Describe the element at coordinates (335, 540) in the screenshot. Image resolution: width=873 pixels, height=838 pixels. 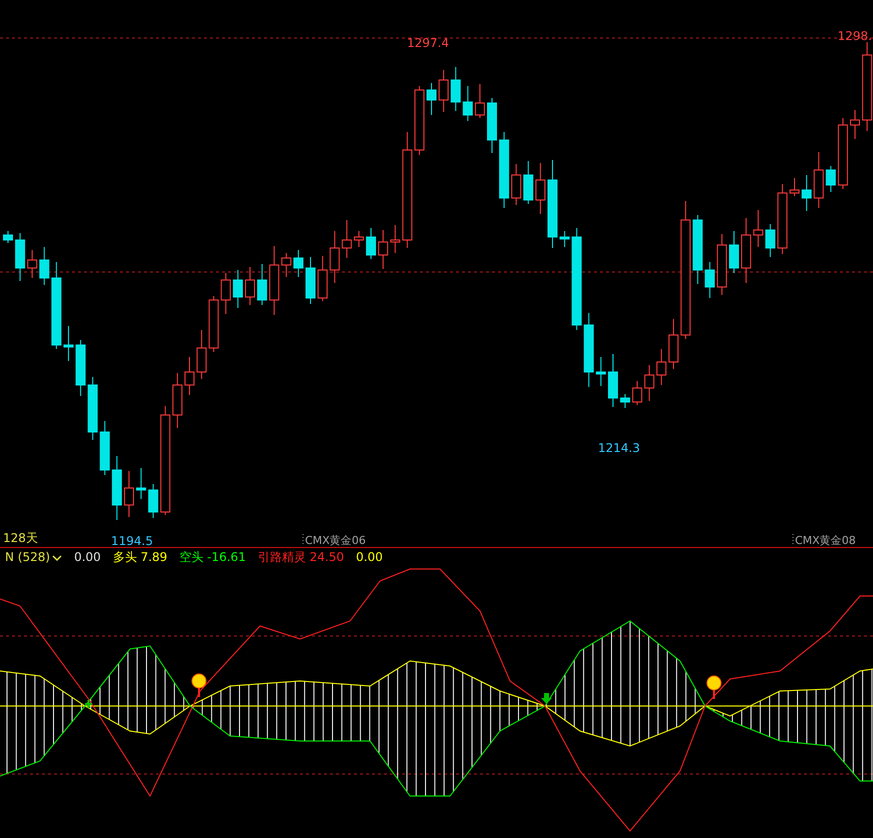
I see `contract-label: CMX黄金06` at that location.